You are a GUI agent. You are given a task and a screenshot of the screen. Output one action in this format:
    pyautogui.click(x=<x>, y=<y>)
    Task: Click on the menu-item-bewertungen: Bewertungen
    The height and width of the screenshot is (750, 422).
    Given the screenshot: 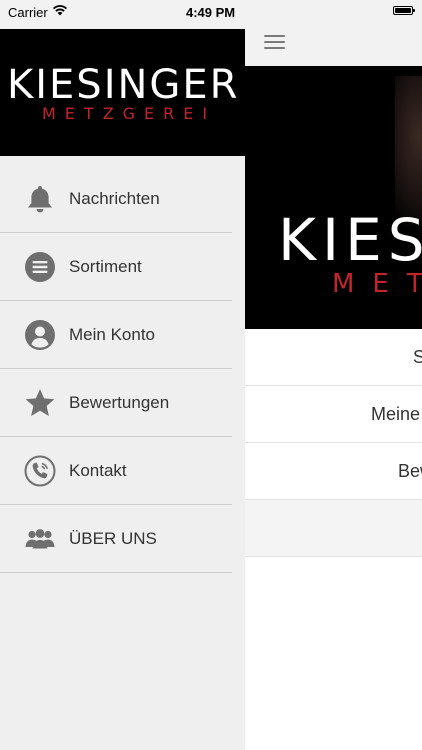 What is the action you would take?
    pyautogui.click(x=116, y=403)
    